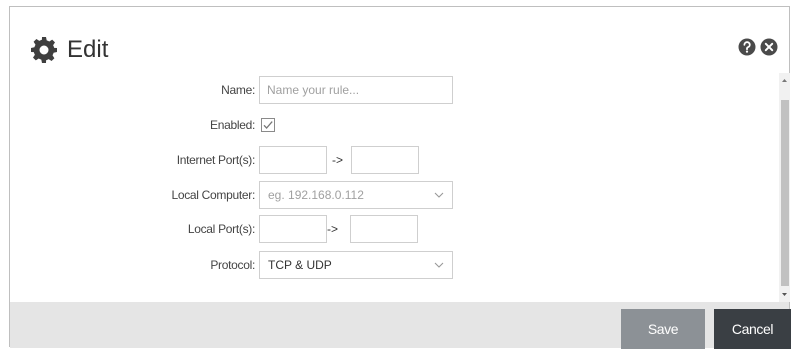 Image resolution: width=794 pixels, height=349 pixels. I want to click on enabled-checkbox, so click(268, 125).